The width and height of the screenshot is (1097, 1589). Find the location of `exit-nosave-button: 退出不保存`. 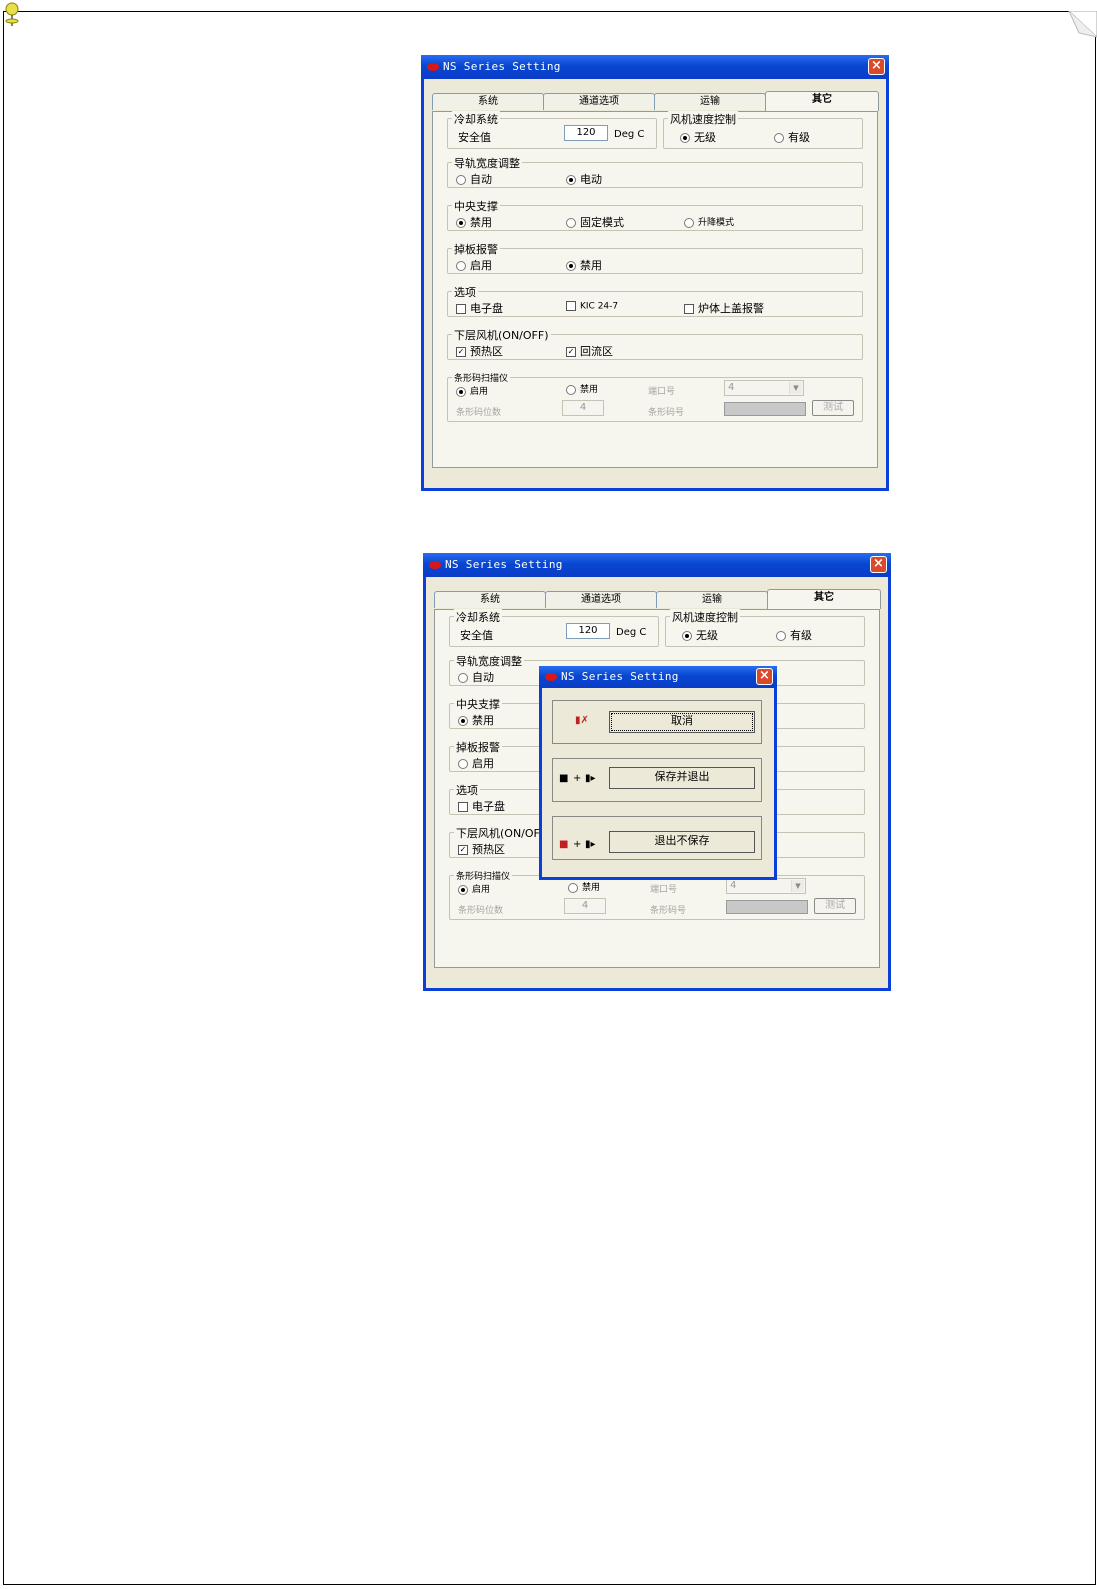

exit-nosave-button: 退出不保存 is located at coordinates (682, 842).